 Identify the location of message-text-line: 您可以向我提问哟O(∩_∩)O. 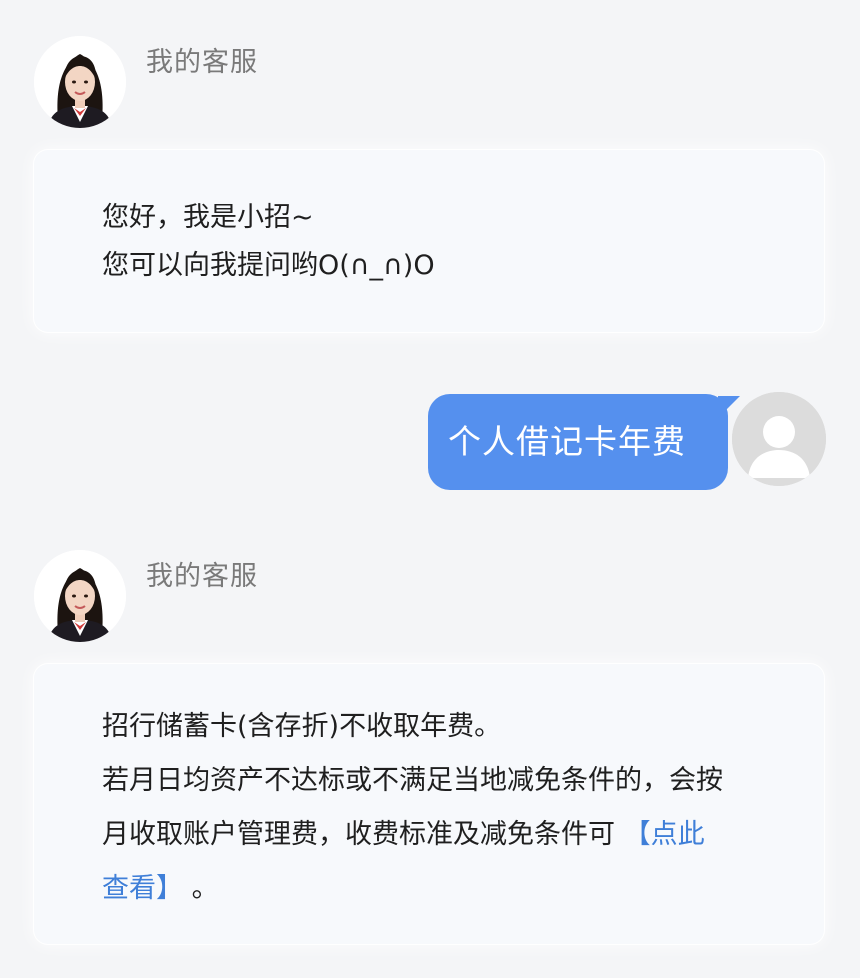
(268, 265).